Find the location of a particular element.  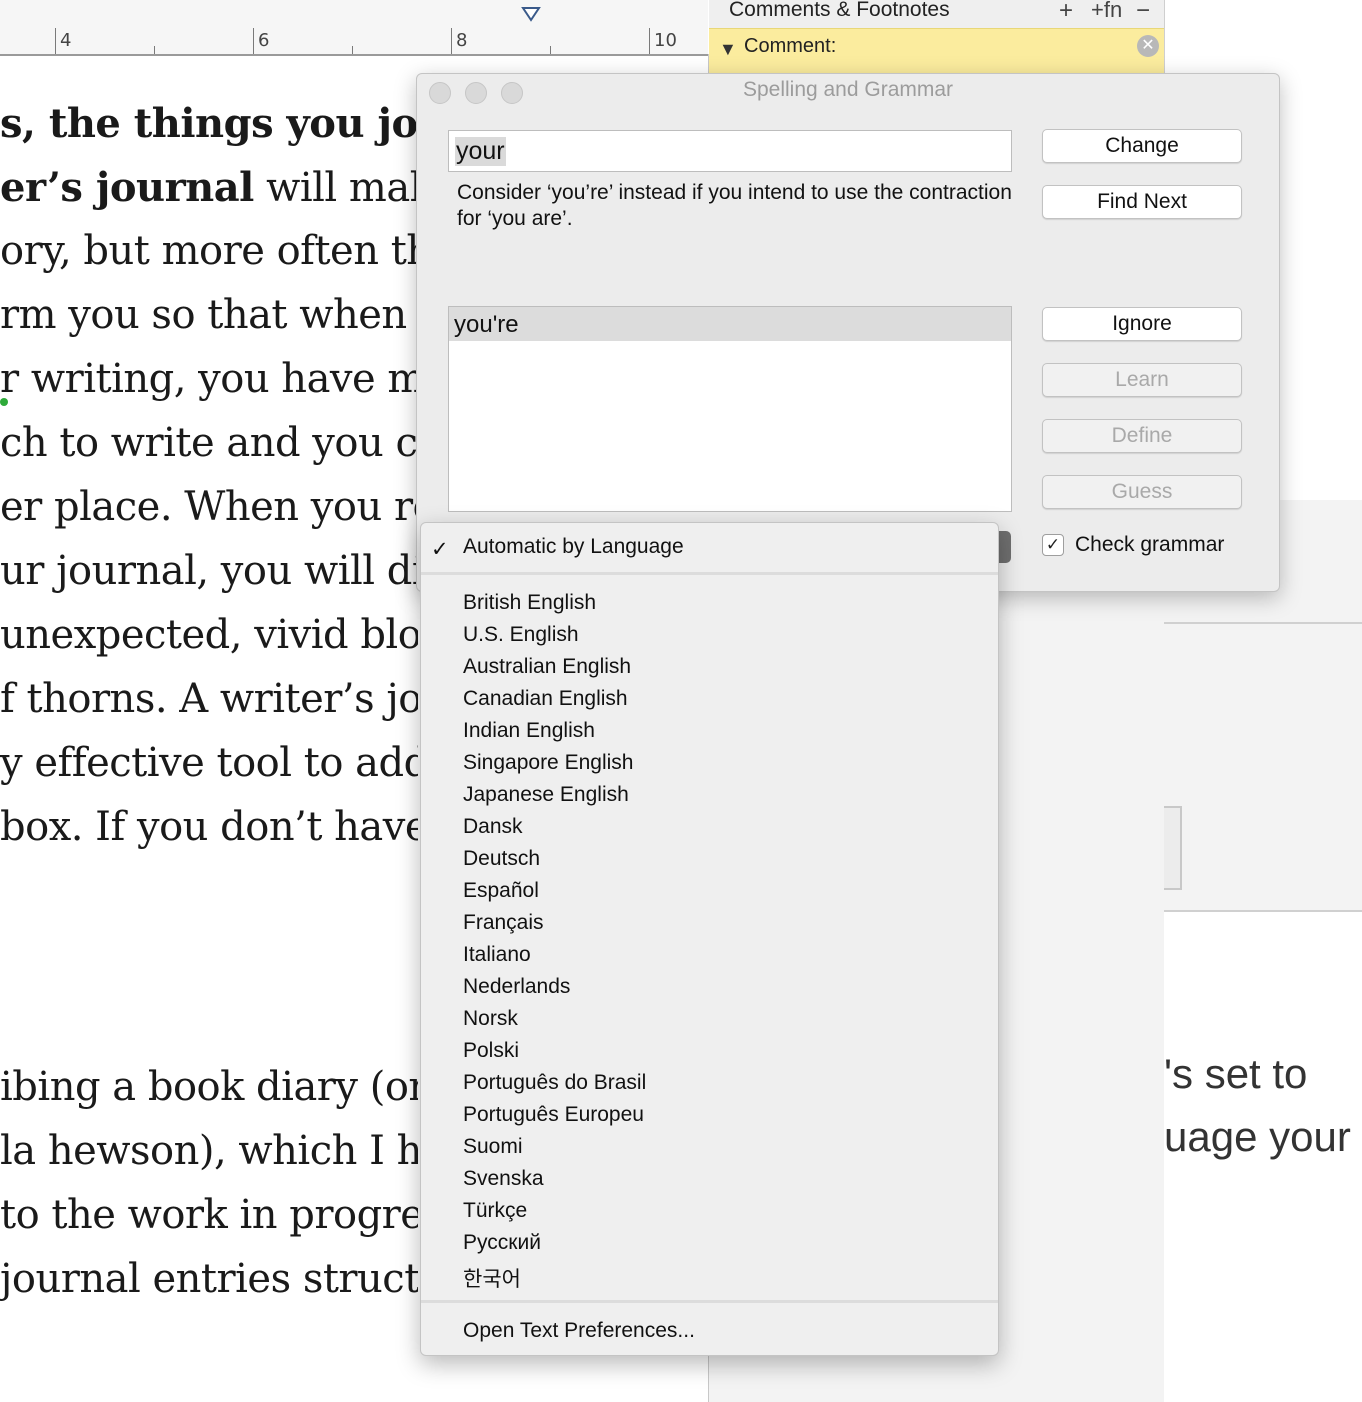

sidebar-header: Comments & Footnotes + +fn − is located at coordinates (936, 14).